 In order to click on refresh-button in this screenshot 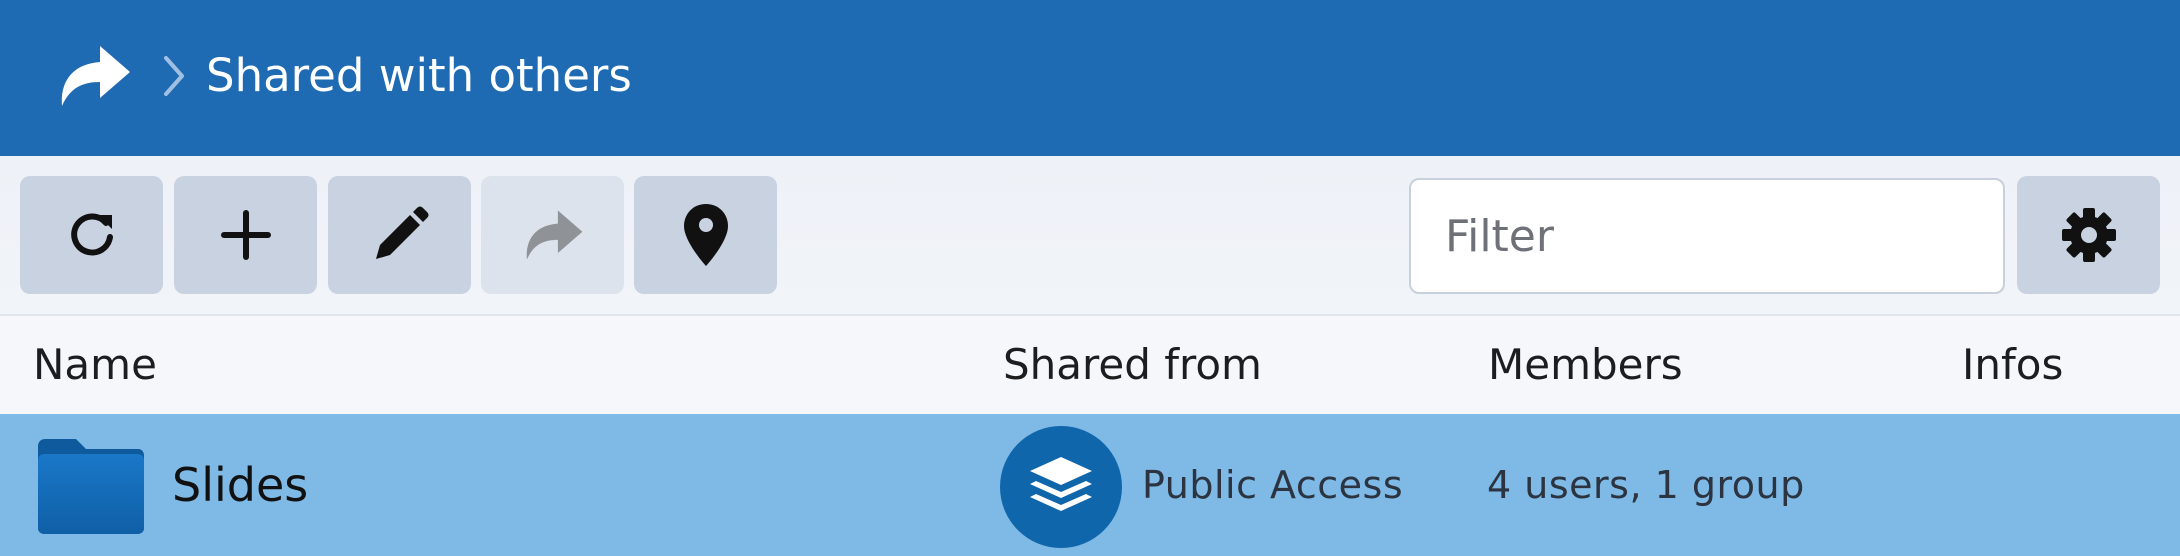, I will do `click(91, 235)`.